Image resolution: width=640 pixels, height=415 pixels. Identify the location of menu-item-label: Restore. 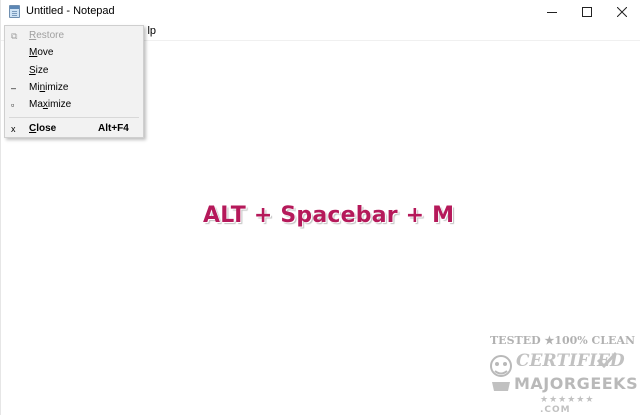
(47, 35).